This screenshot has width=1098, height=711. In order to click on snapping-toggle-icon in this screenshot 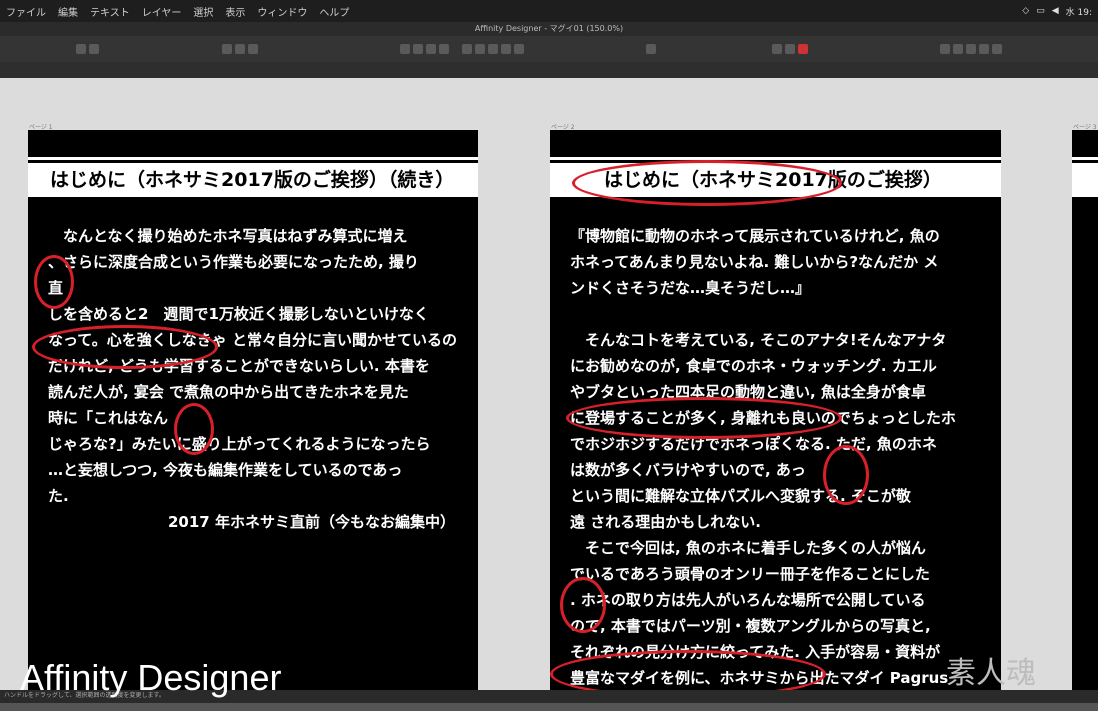, I will do `click(803, 49)`.